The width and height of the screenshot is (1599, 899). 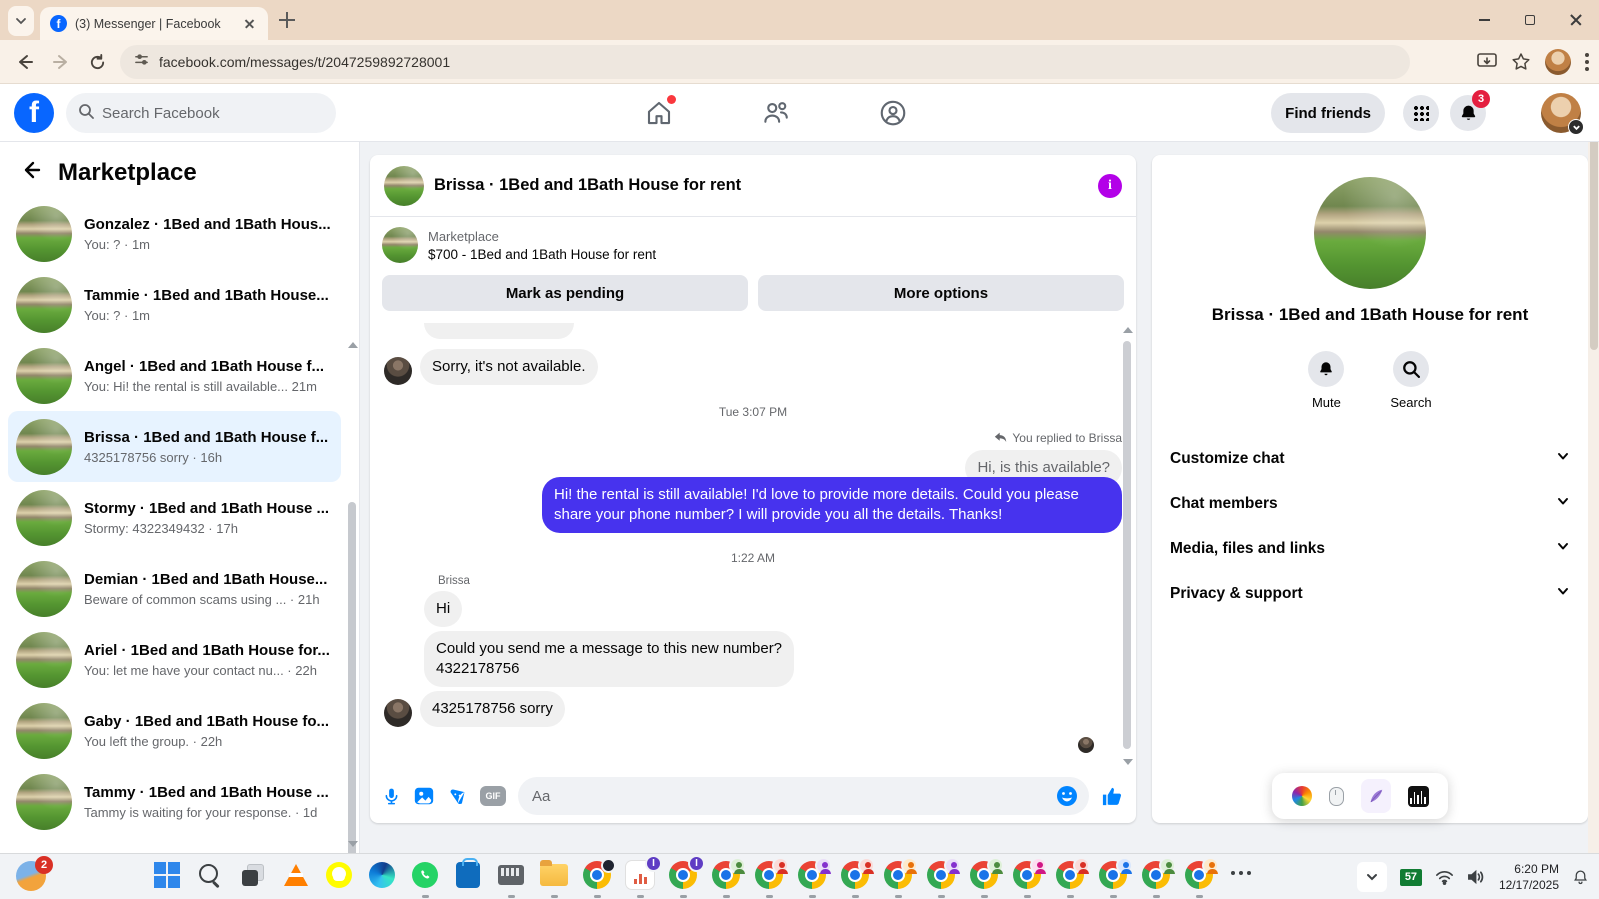 What do you see at coordinates (1336, 796) in the screenshot?
I see `mouse-icon` at bounding box center [1336, 796].